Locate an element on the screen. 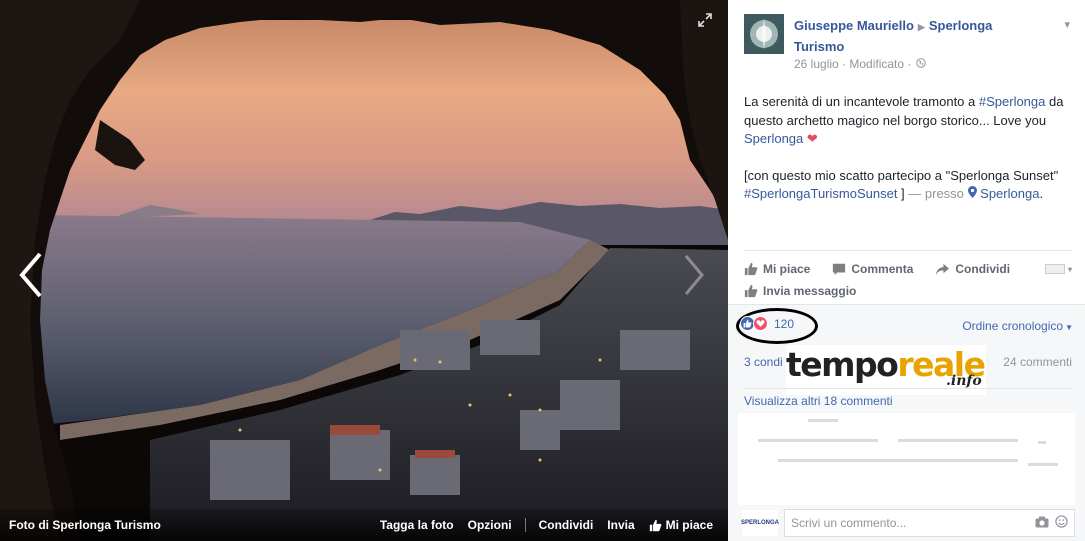 Image resolution: width=1085 pixels, height=541 pixels. comment-input-box is located at coordinates (929, 523).